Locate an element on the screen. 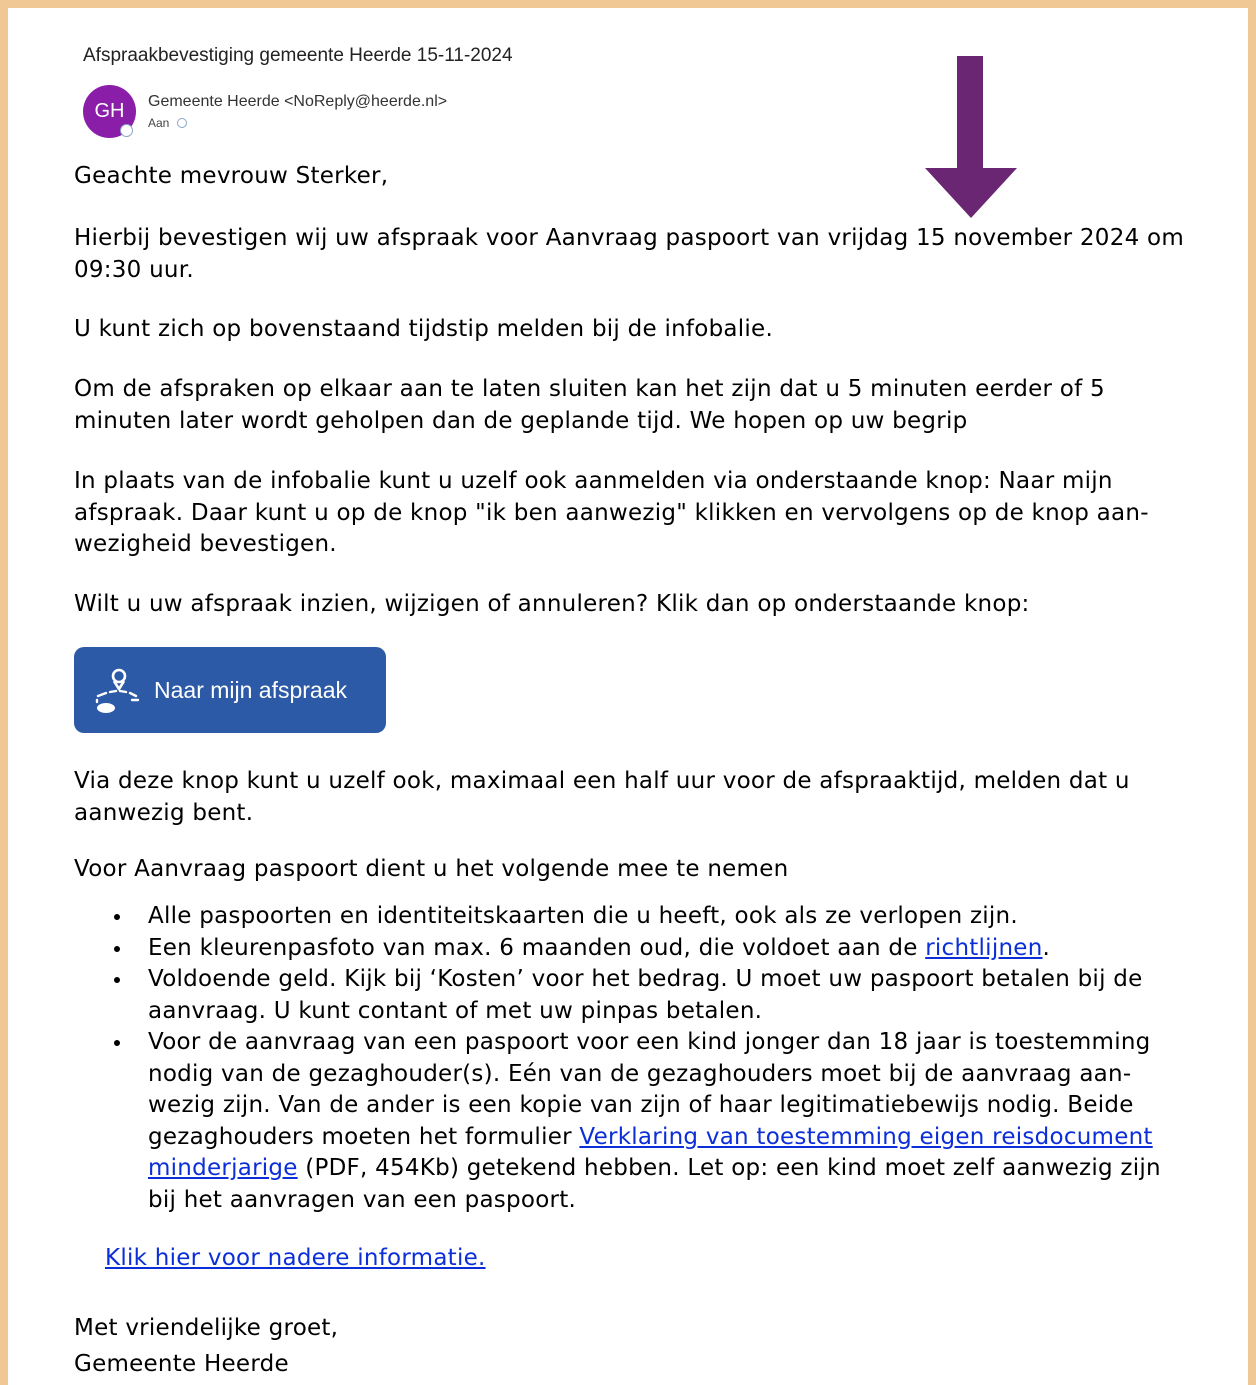 Image resolution: width=1256 pixels, height=1385 pixels. list-item-text: . is located at coordinates (1046, 947).